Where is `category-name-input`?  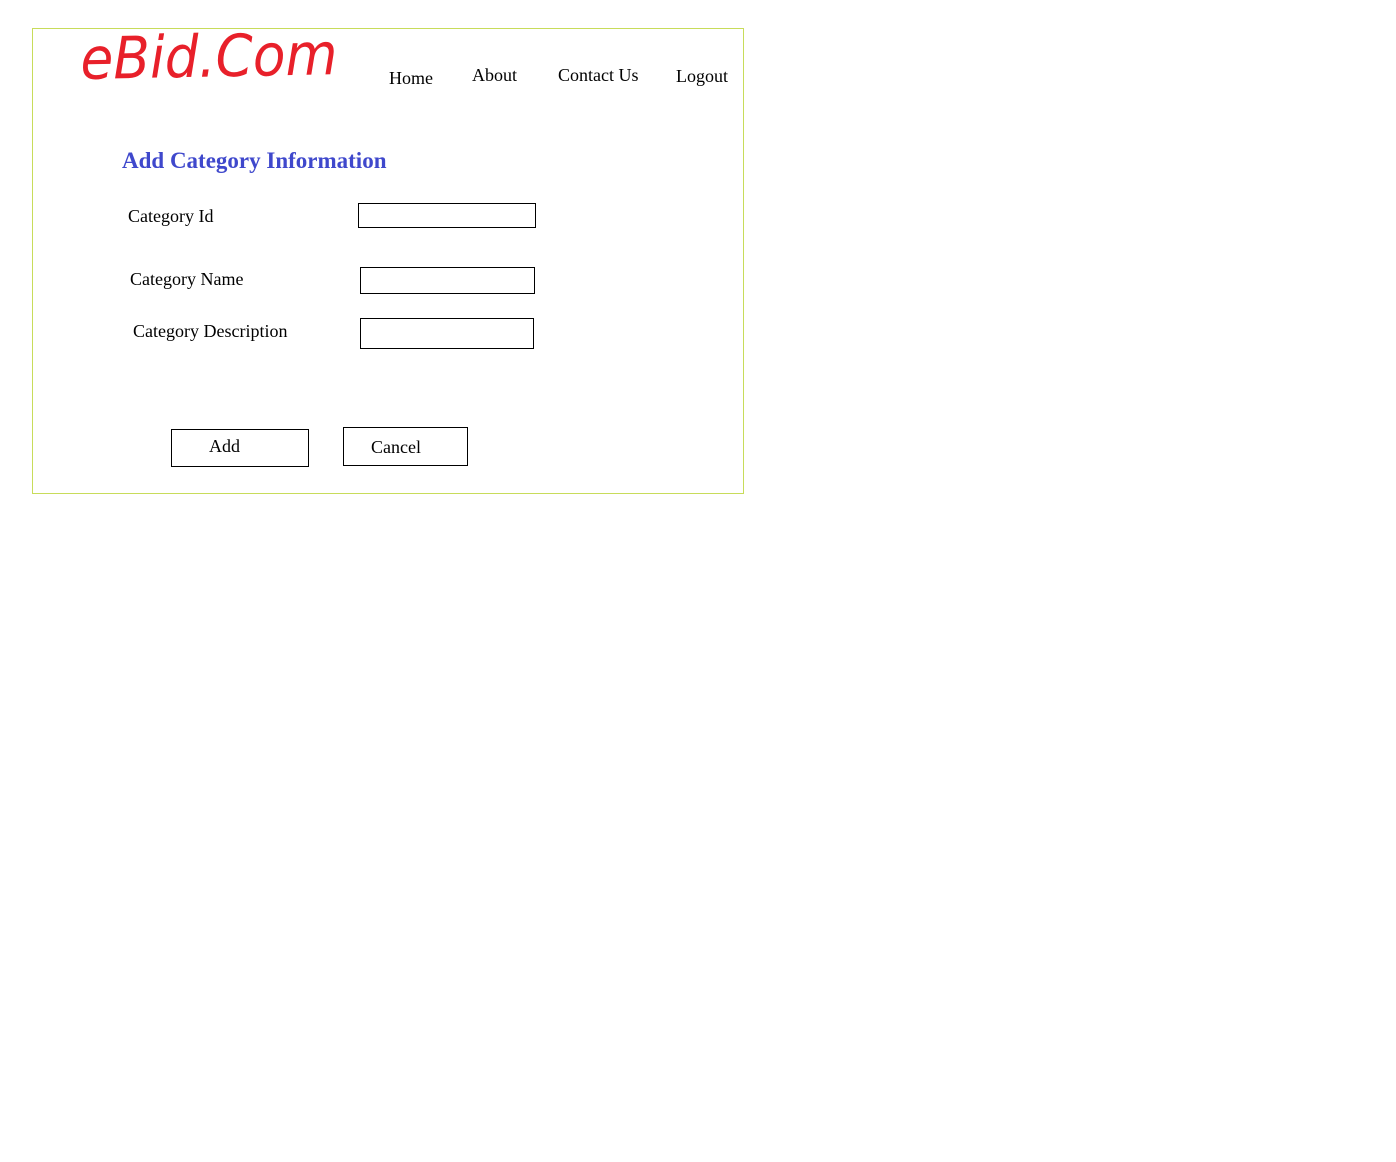
category-name-input is located at coordinates (447, 280).